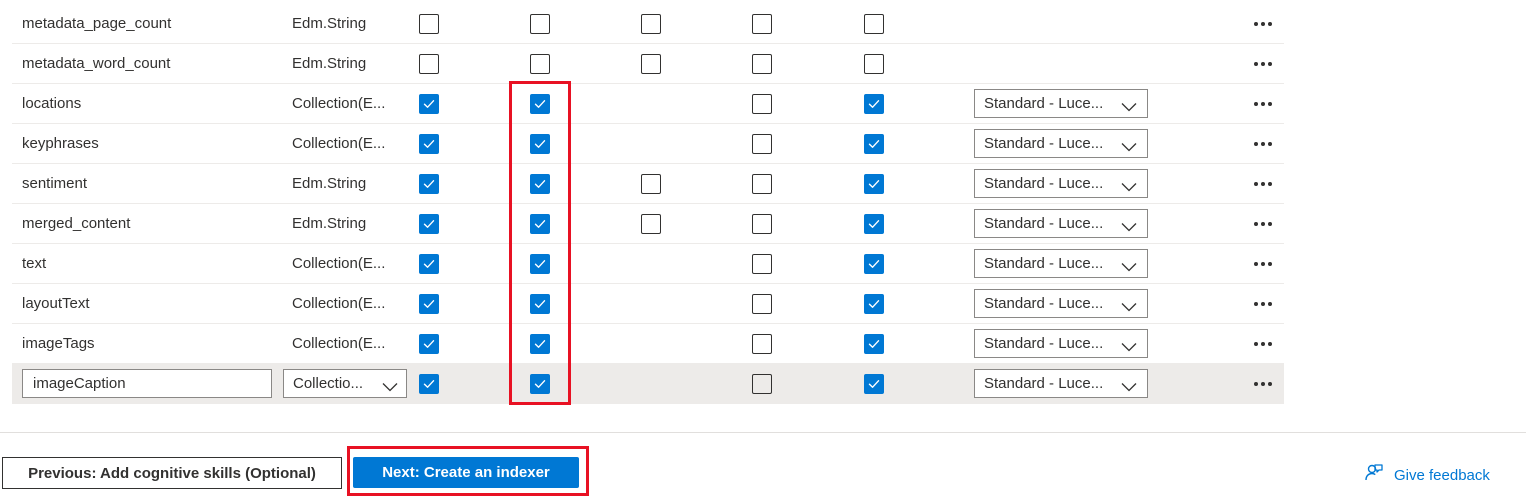 The width and height of the screenshot is (1526, 503). Describe the element at coordinates (1427, 475) in the screenshot. I see `give-feedback-link: Give feedback` at that location.